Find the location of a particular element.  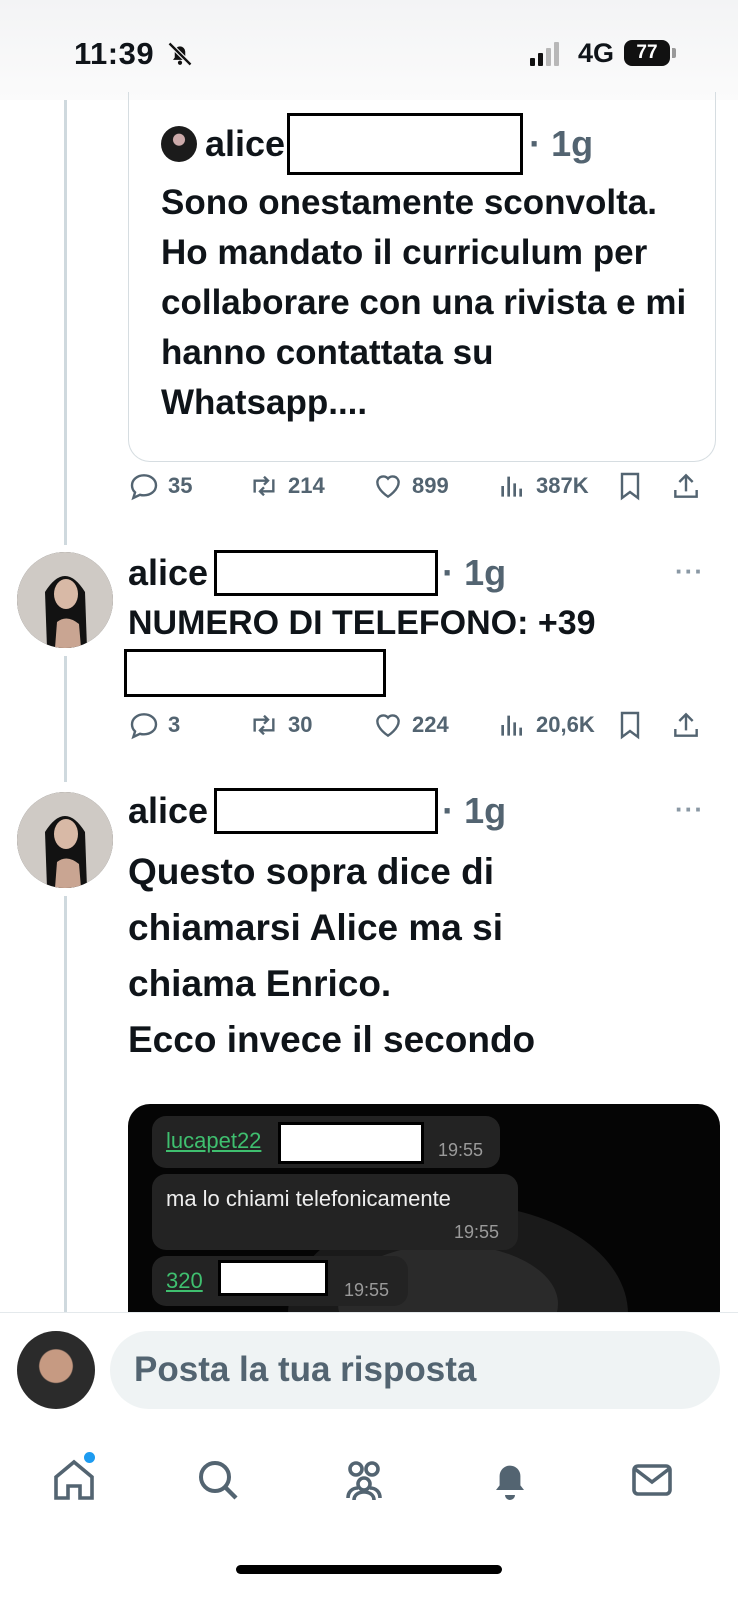

like-button: 899 is located at coordinates (410, 486).